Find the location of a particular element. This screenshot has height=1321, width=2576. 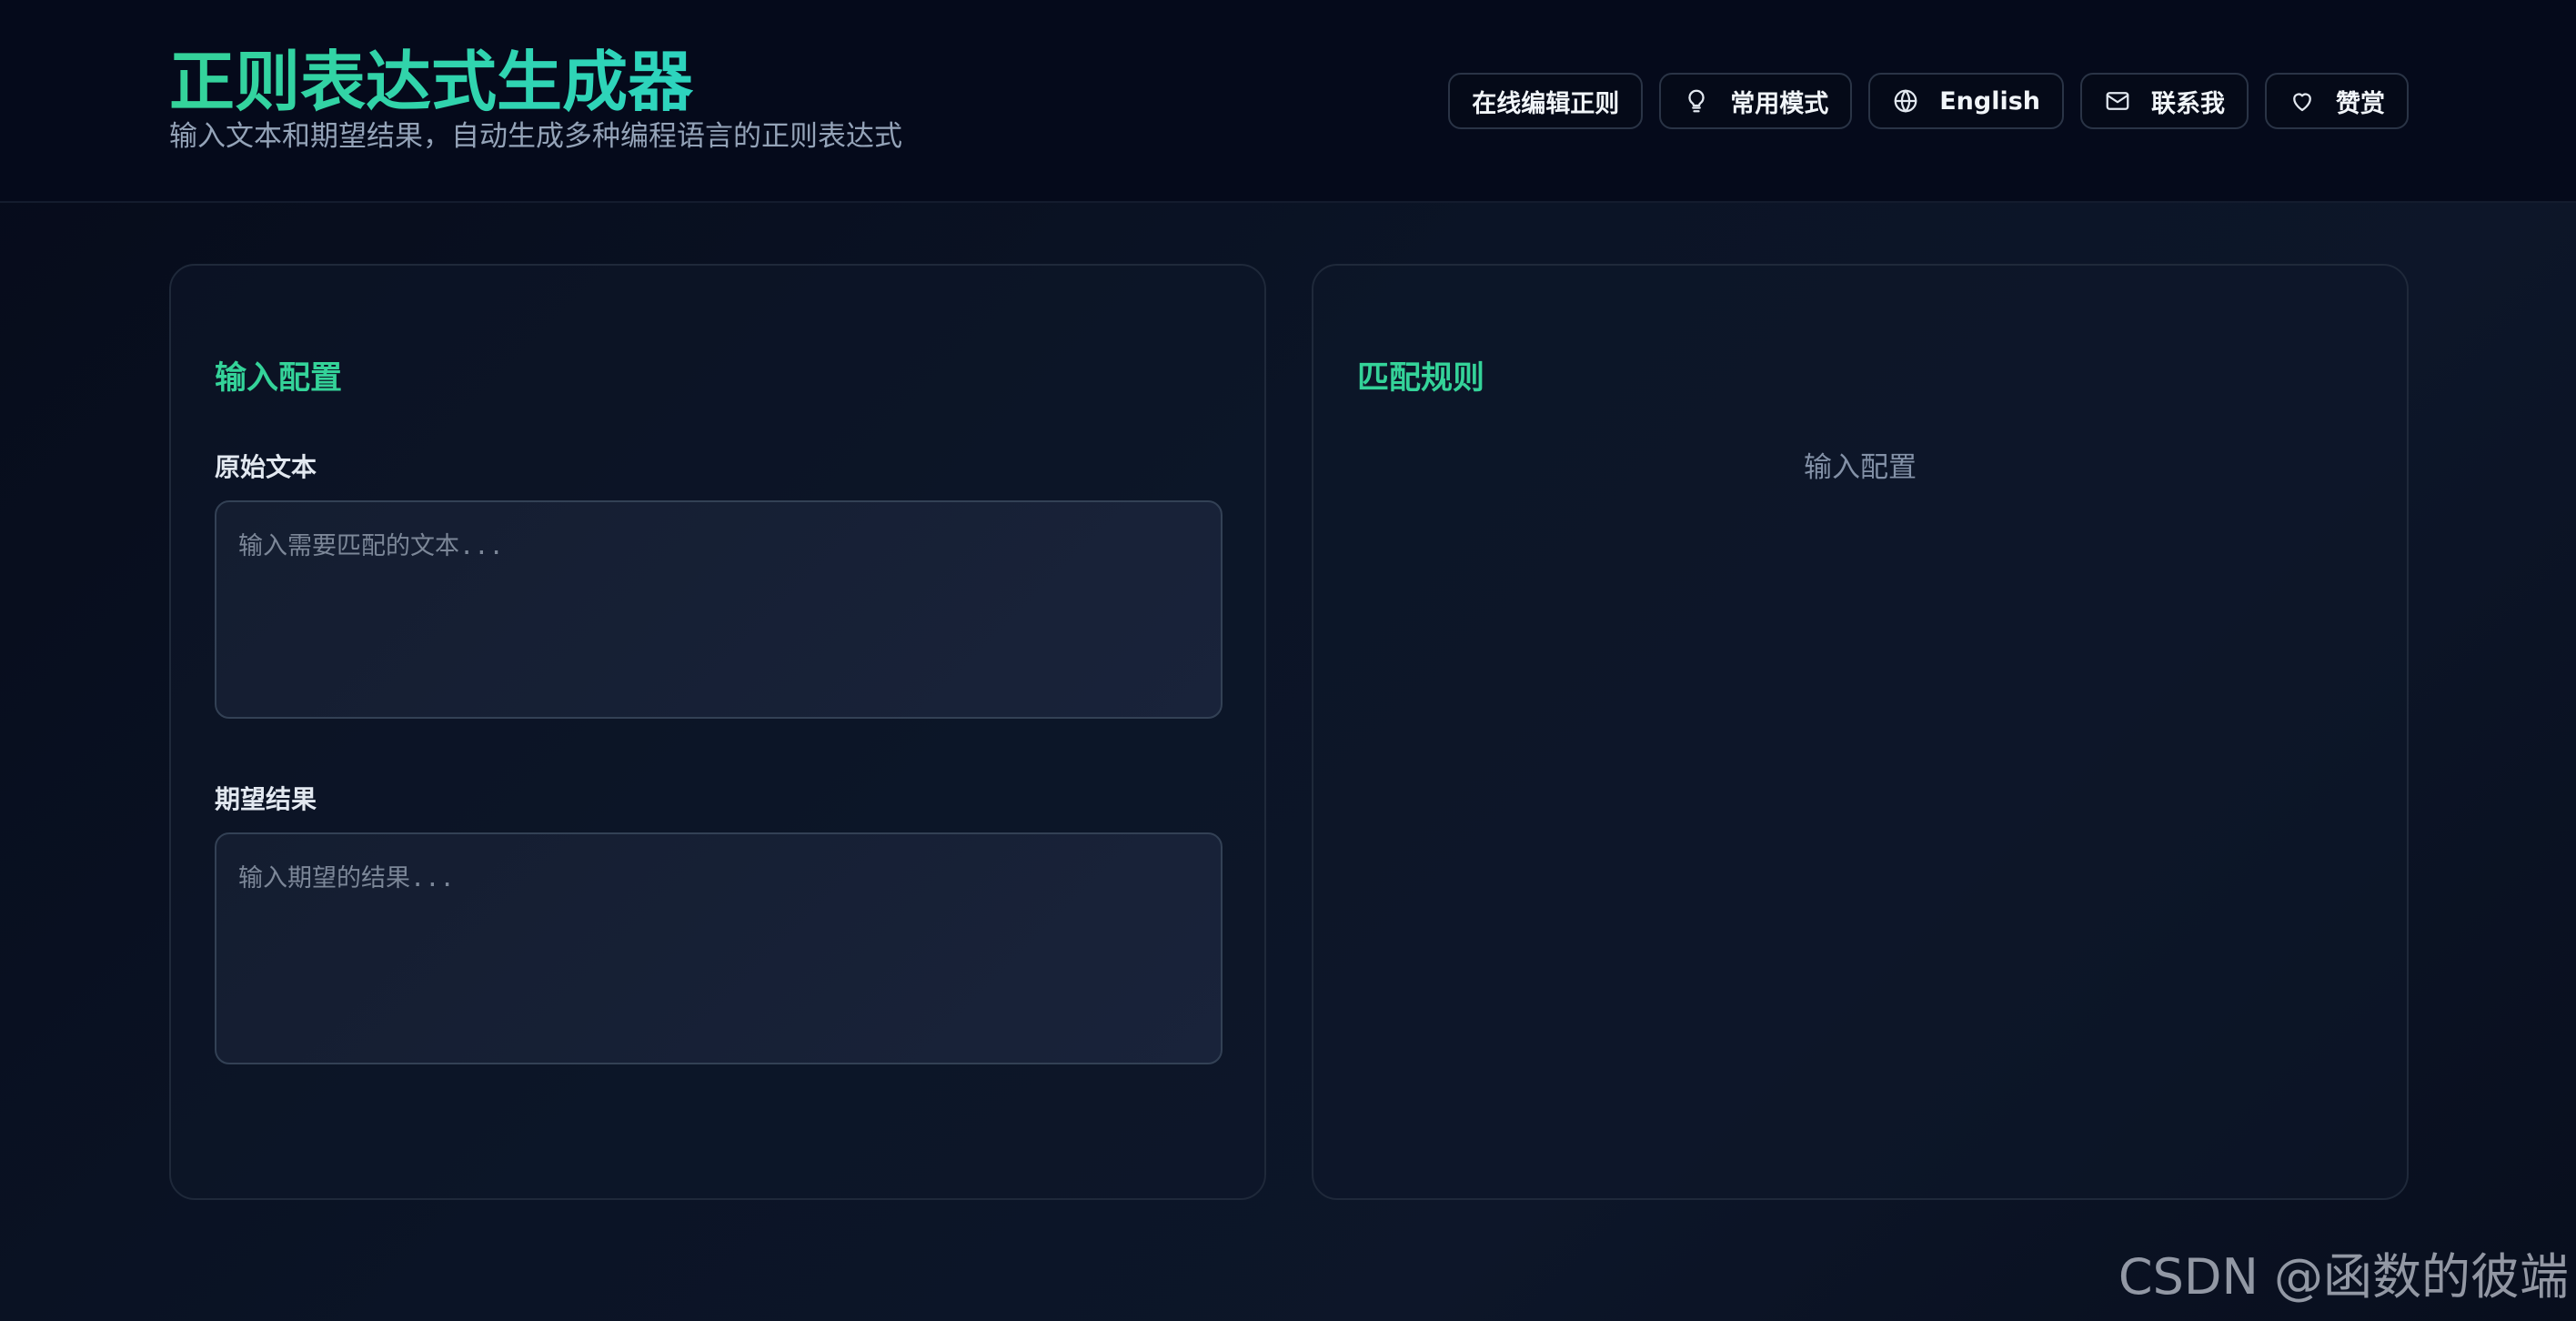

mail-icon is located at coordinates (2117, 101).